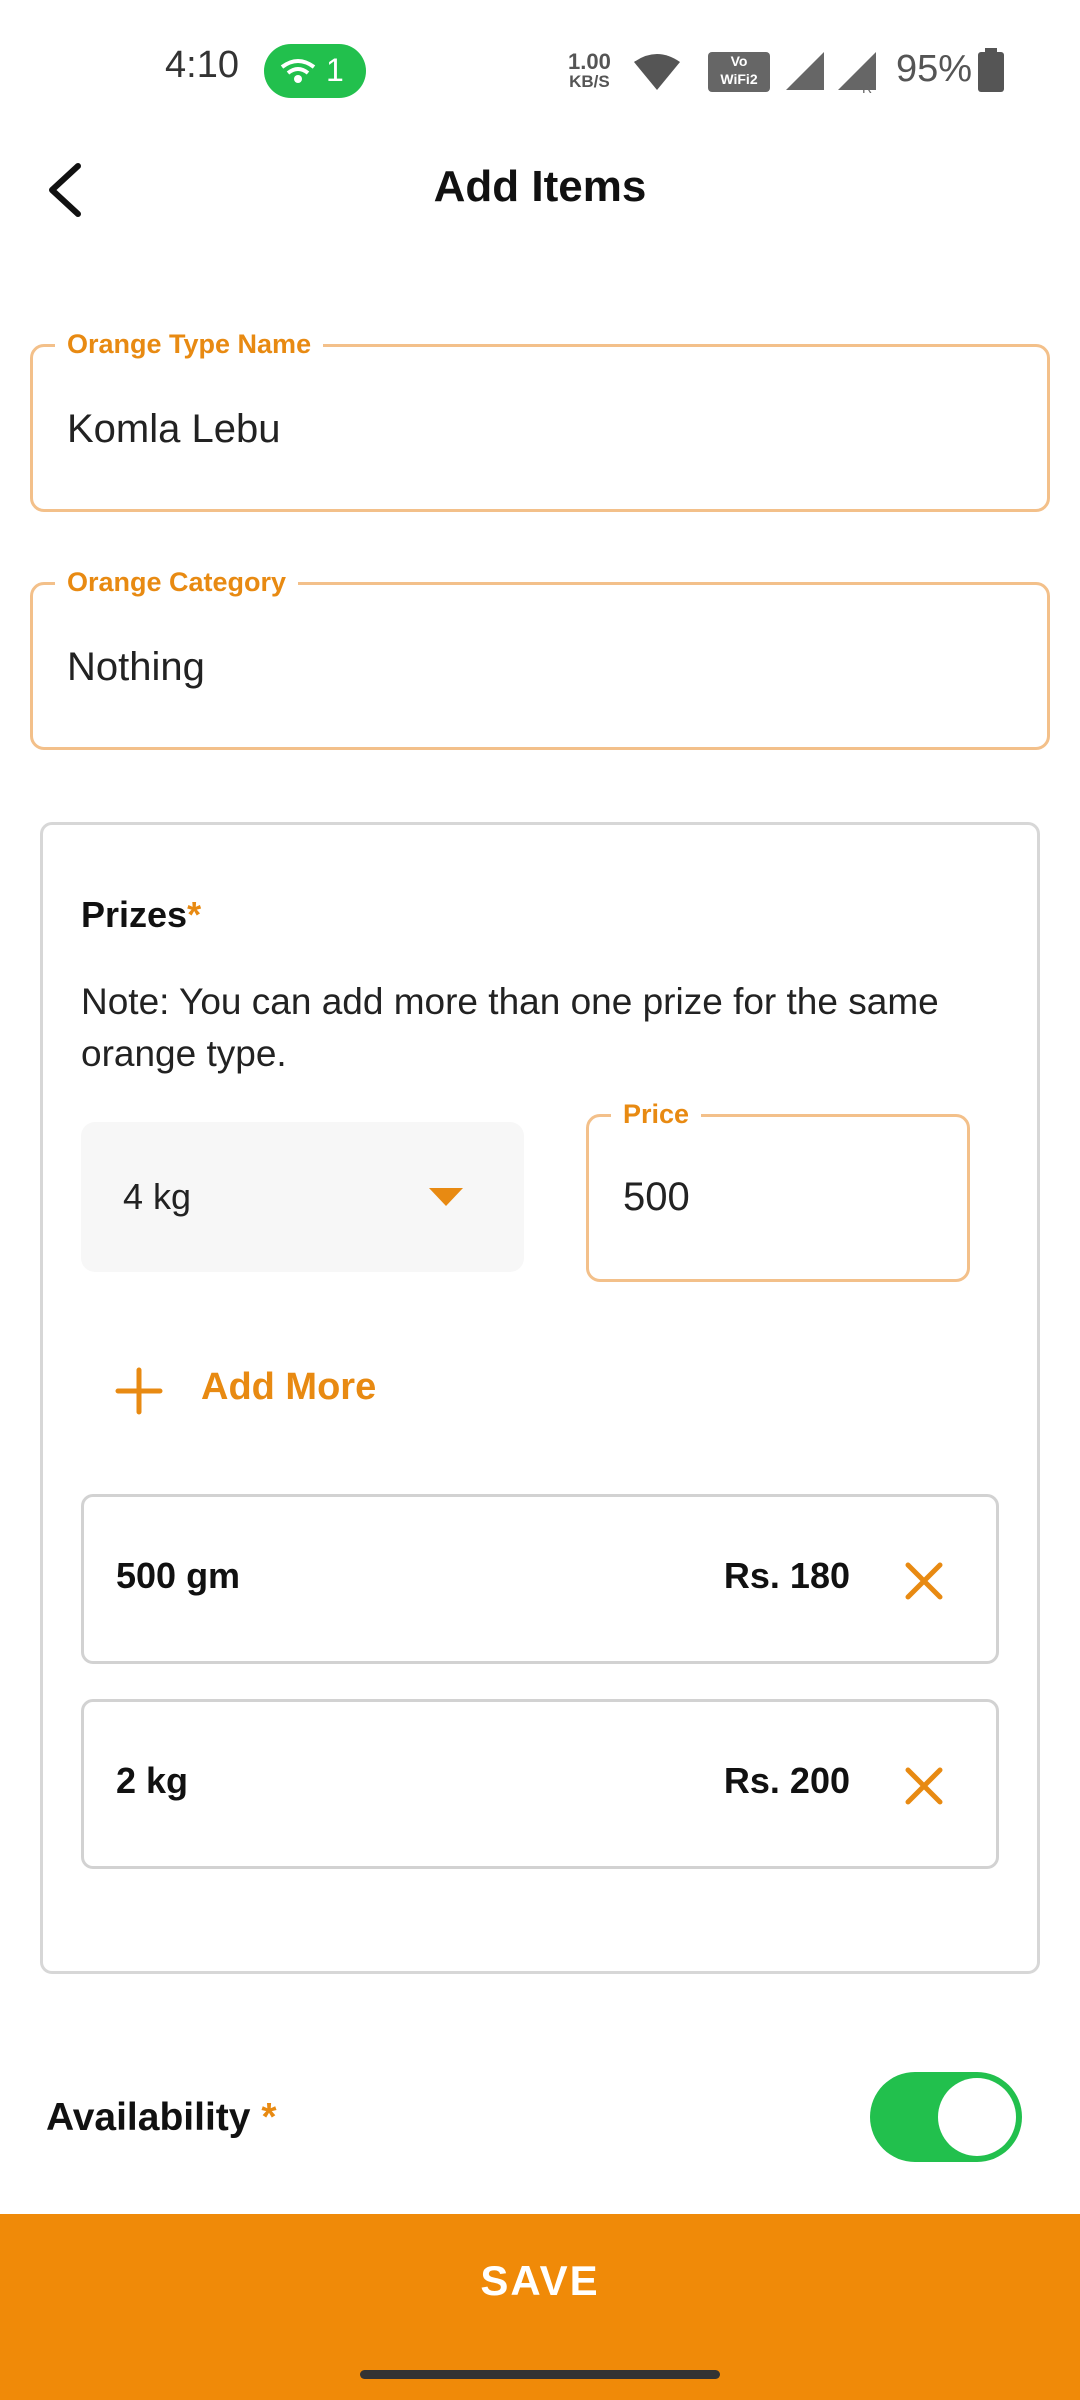  I want to click on price-item-size: 2 kg, so click(152, 1780).